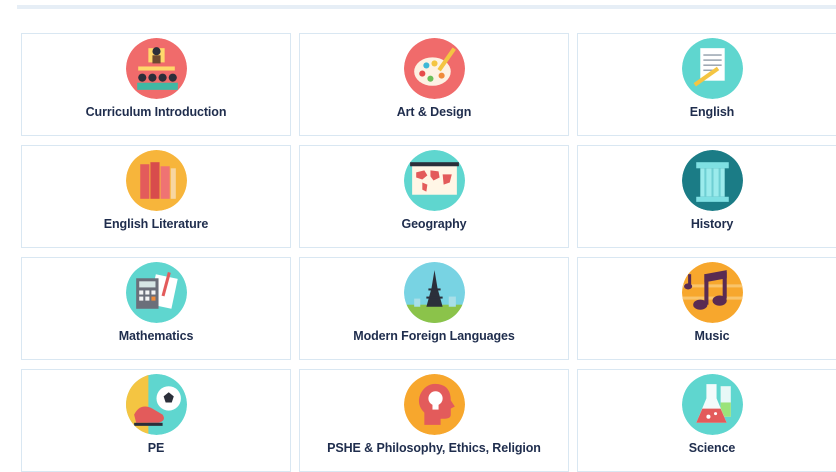 The width and height of the screenshot is (836, 472). I want to click on subject-label: English, so click(712, 112).